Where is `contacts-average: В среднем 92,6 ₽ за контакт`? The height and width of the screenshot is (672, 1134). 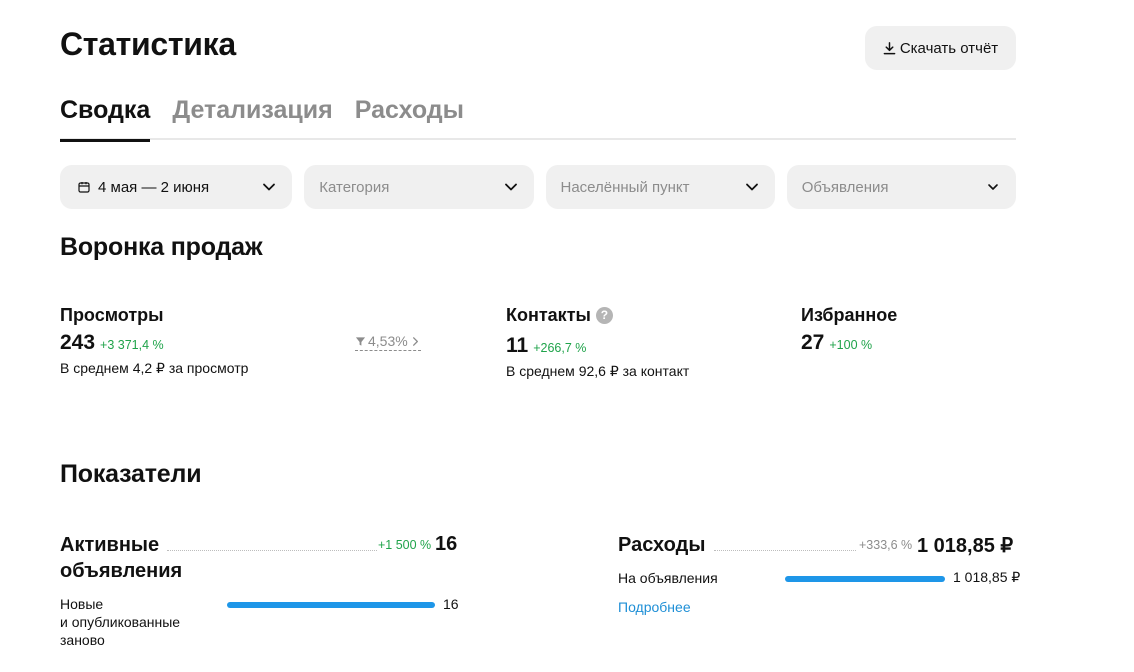 contacts-average: В среднем 92,6 ₽ за контакт is located at coordinates (598, 371).